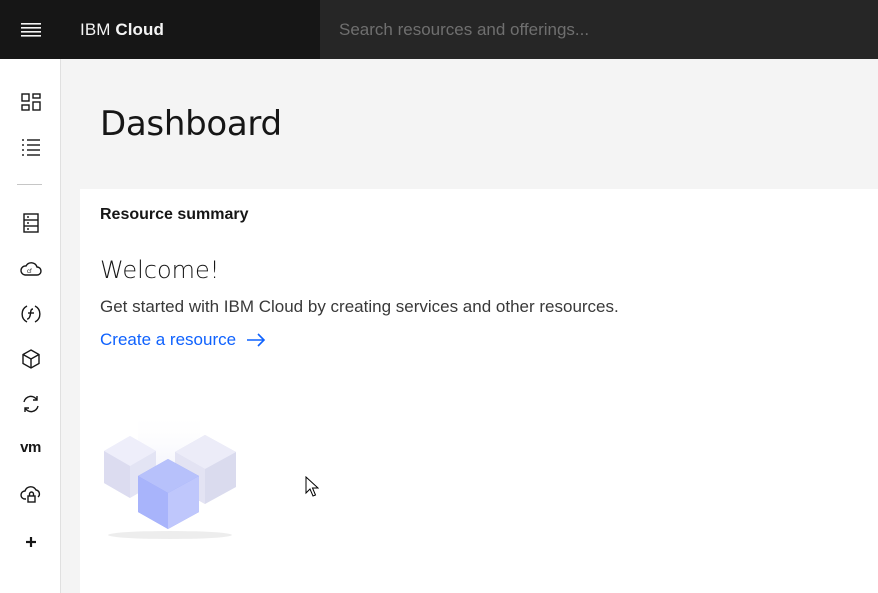 The height and width of the screenshot is (593, 878). I want to click on list-icon, so click(30, 147).